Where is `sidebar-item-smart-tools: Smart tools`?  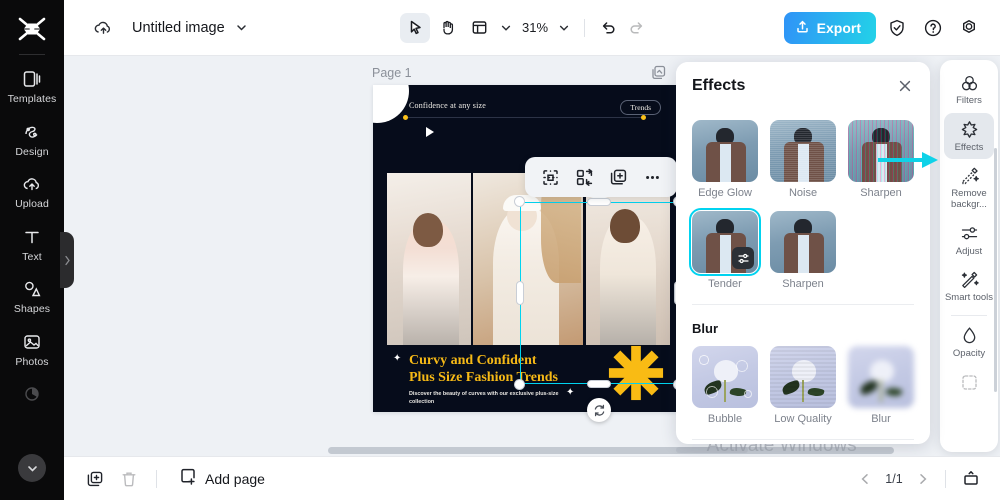 sidebar-item-smart-tools: Smart tools is located at coordinates (969, 286).